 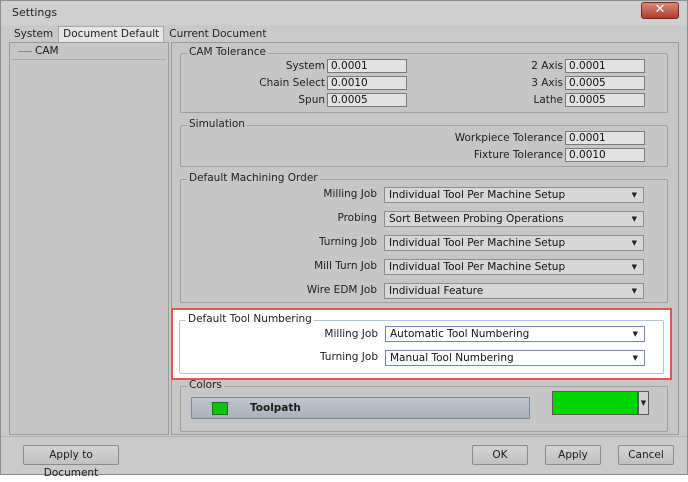 I want to click on title-bar: Settings ✕, so click(x=344, y=13).